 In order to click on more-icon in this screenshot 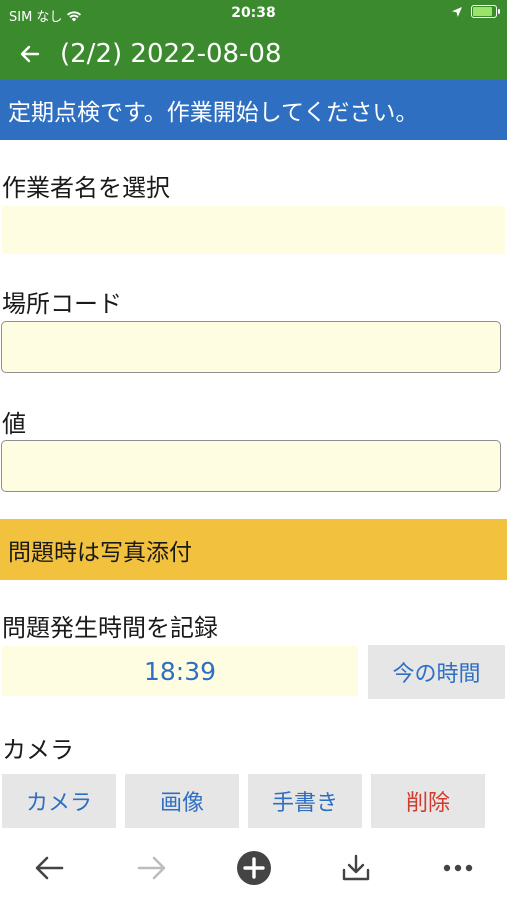, I will do `click(458, 868)`.